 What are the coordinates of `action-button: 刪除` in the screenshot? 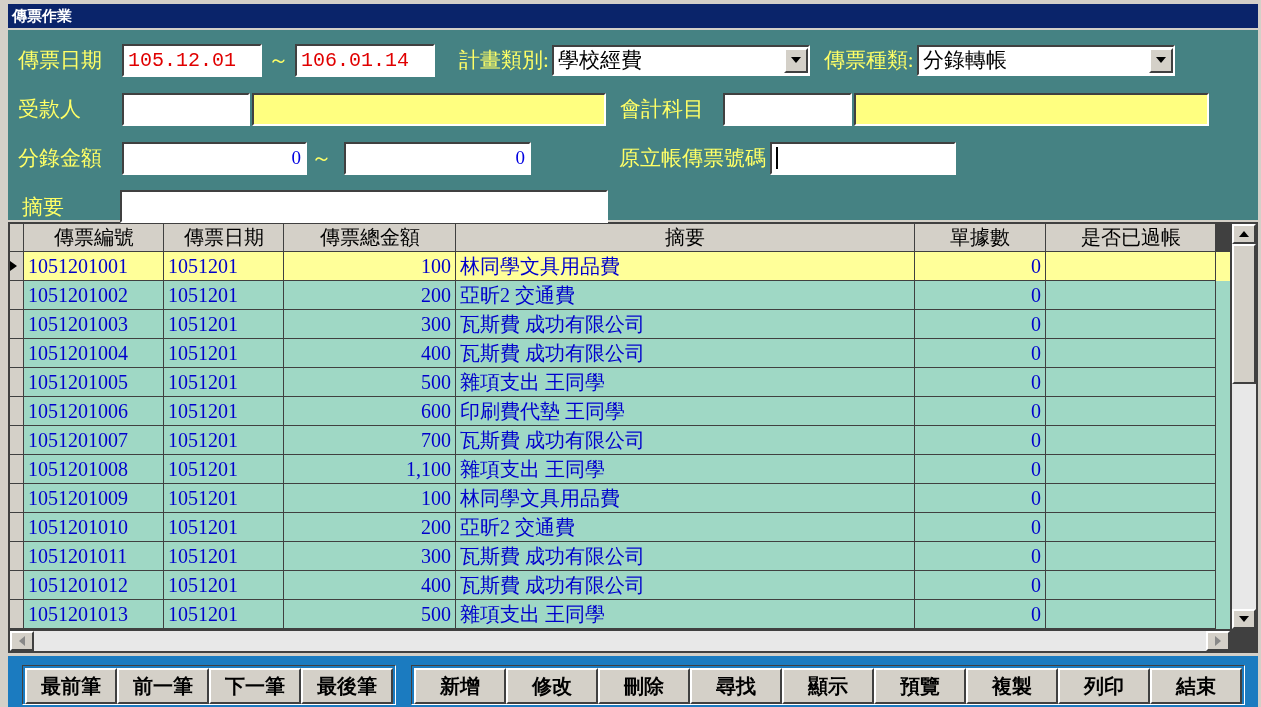 It's located at (644, 686).